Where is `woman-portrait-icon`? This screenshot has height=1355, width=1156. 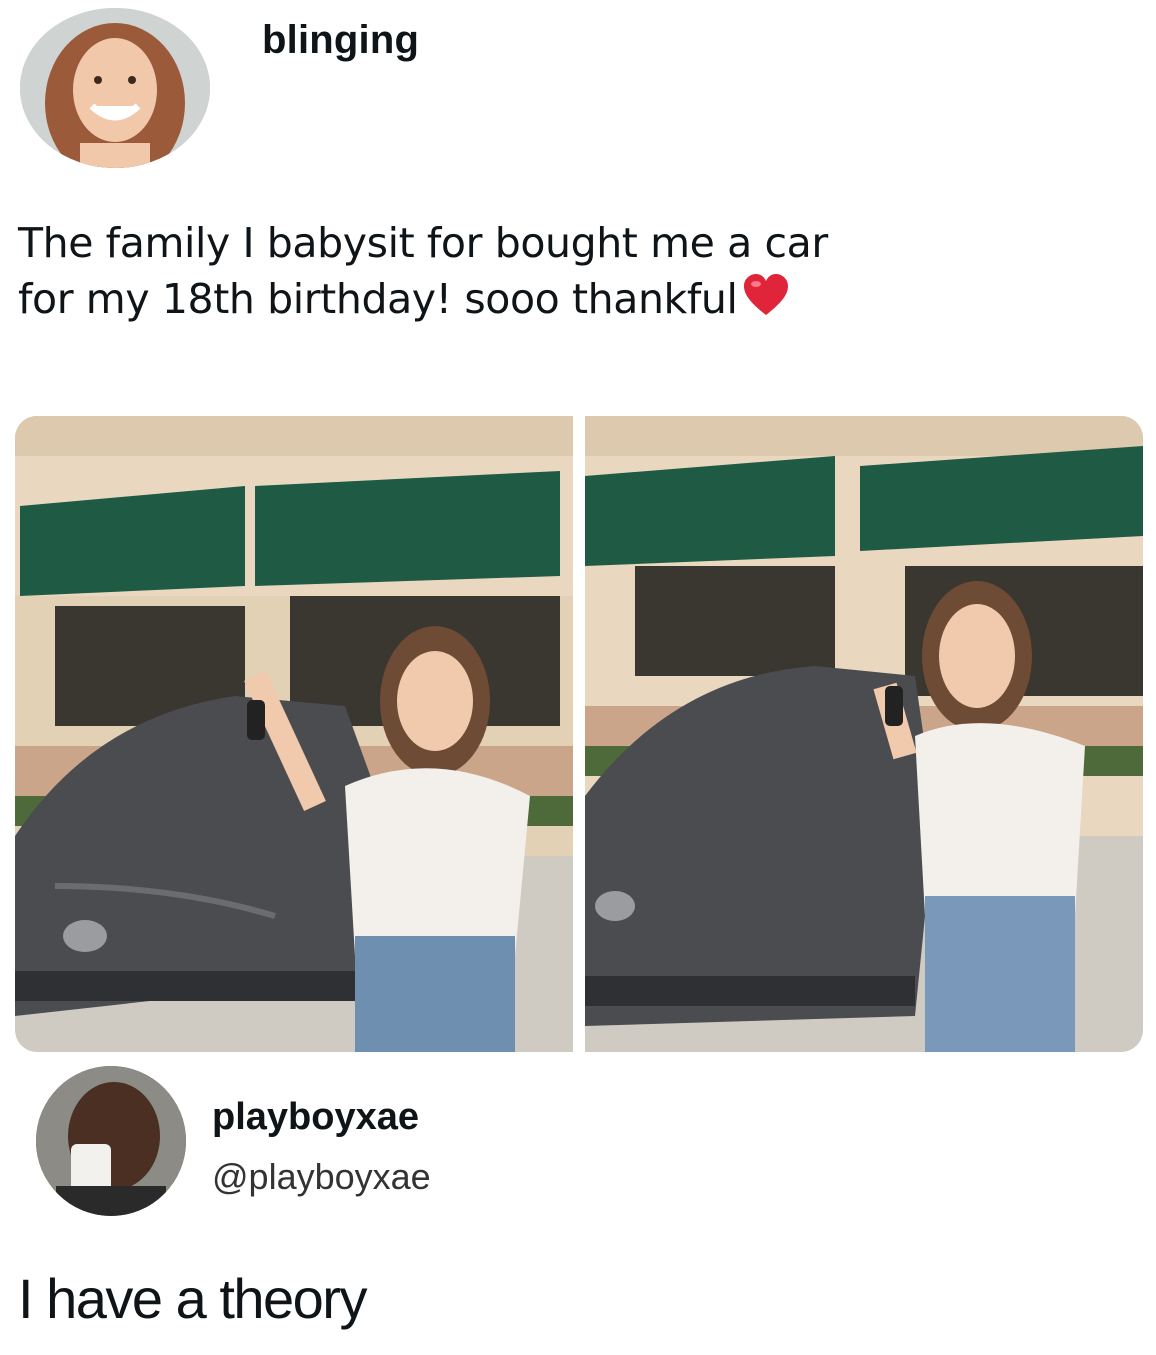
woman-portrait-icon is located at coordinates (115, 88).